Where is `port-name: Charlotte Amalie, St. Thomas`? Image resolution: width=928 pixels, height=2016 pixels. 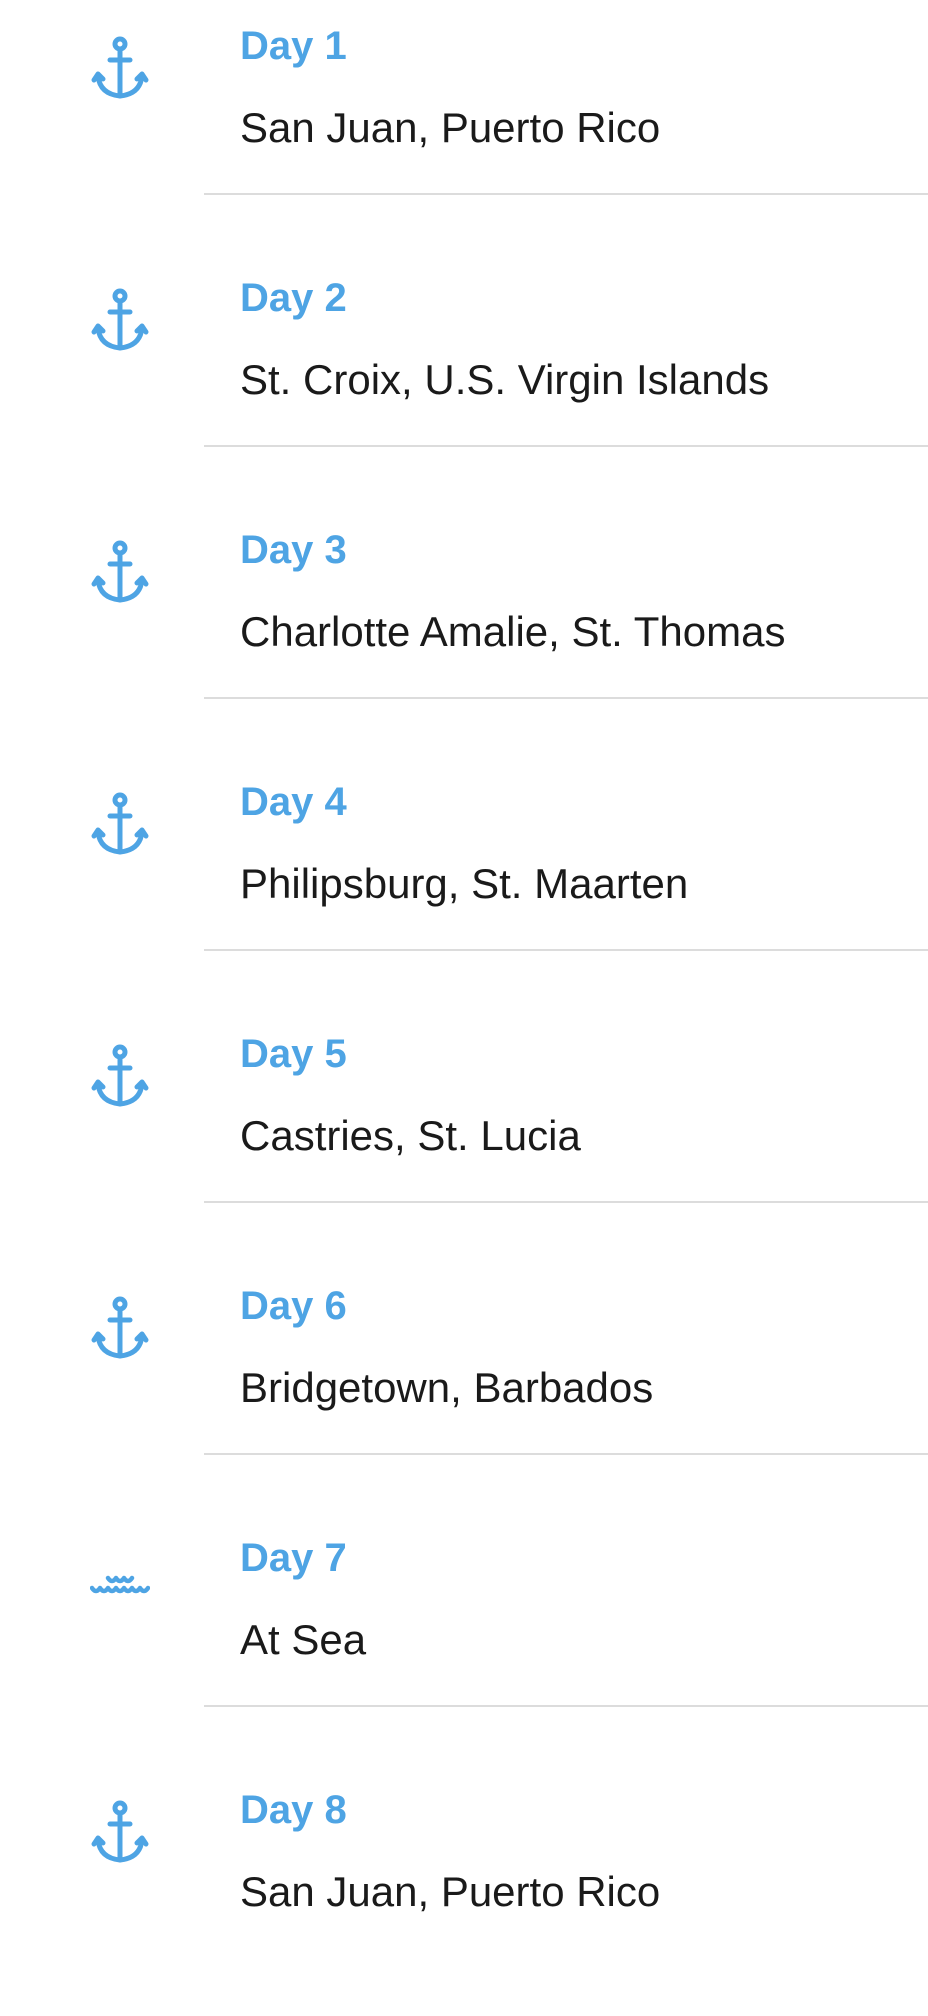
port-name: Charlotte Amalie, St. Thomas is located at coordinates (513, 631).